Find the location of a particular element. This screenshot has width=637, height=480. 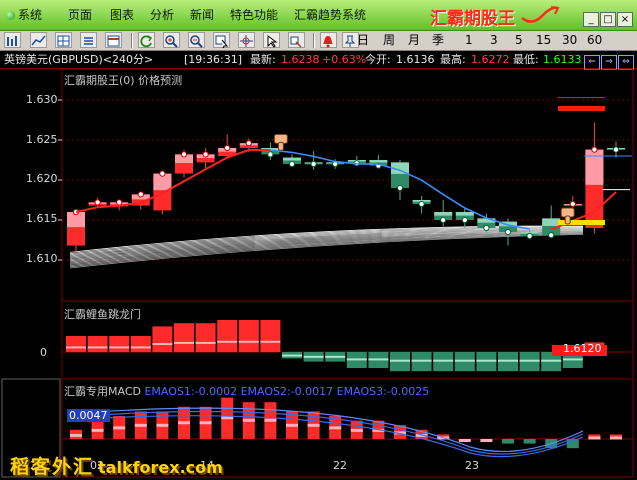

watermark-cn: 稻客外汇 is located at coordinates (52, 467).